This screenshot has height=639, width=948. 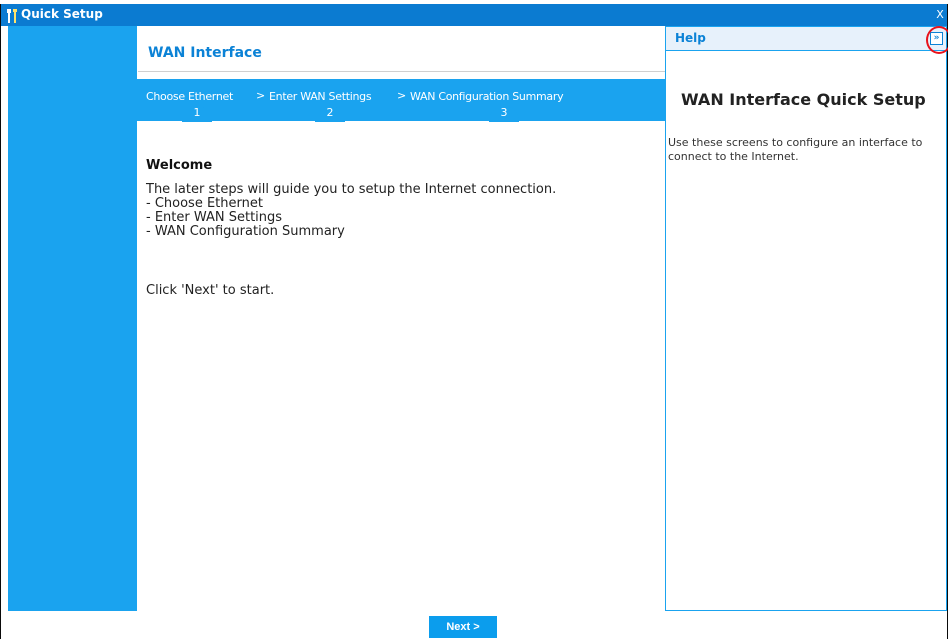 I want to click on step-number-3: 3, so click(x=504, y=114).